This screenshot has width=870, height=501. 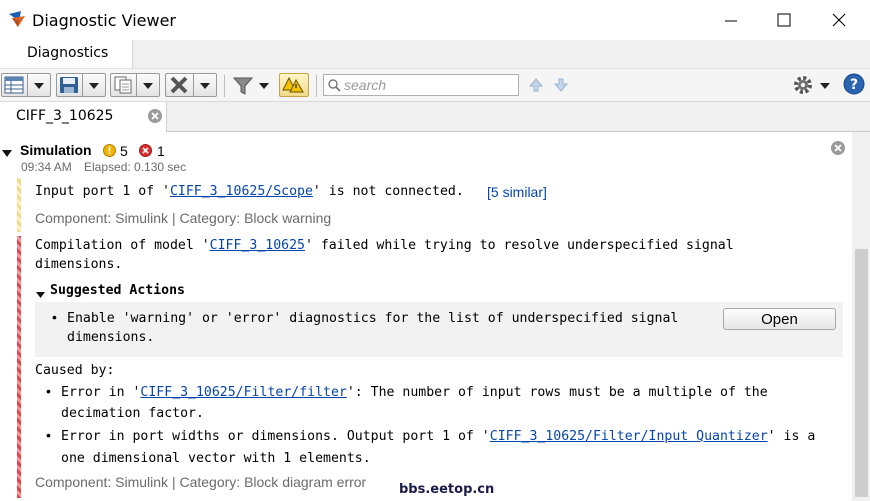 I want to click on search-icon, so click(x=334, y=85).